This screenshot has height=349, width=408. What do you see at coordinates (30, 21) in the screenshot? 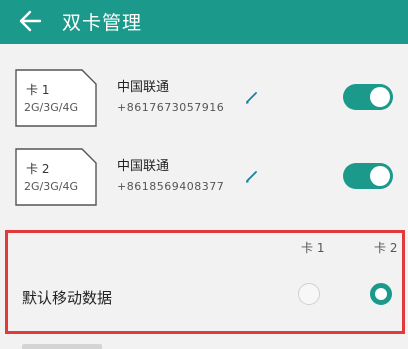
I see `back-arrow-icon` at bounding box center [30, 21].